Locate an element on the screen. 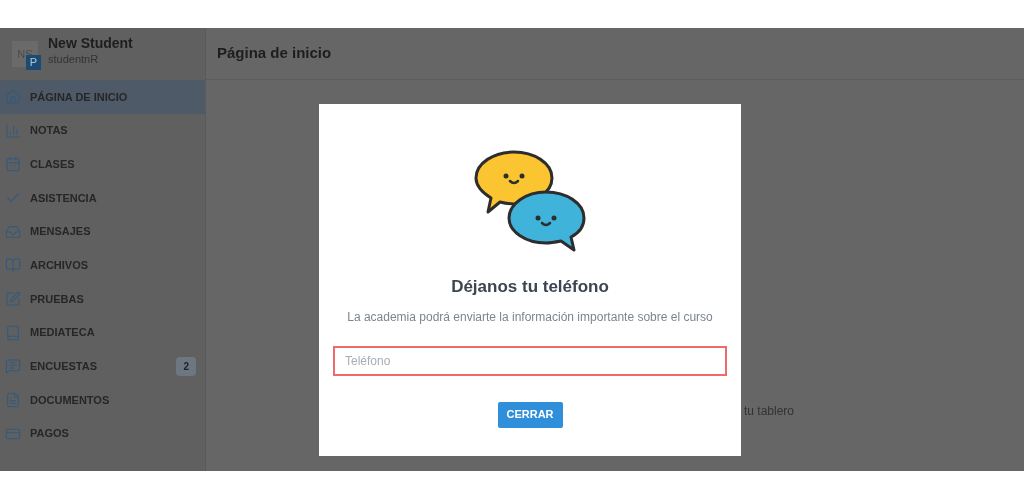  sidebar-label: PAGOS is located at coordinates (50, 434).